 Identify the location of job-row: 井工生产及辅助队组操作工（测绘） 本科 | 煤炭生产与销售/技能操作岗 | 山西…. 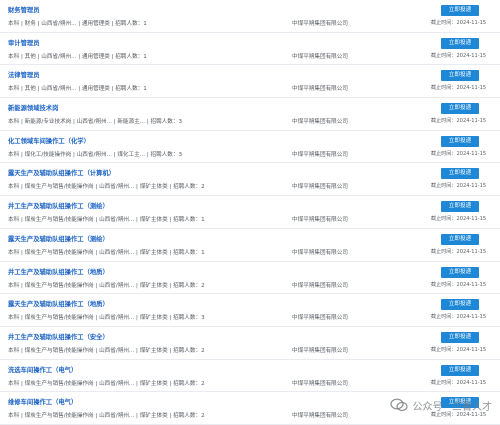
(250, 212).